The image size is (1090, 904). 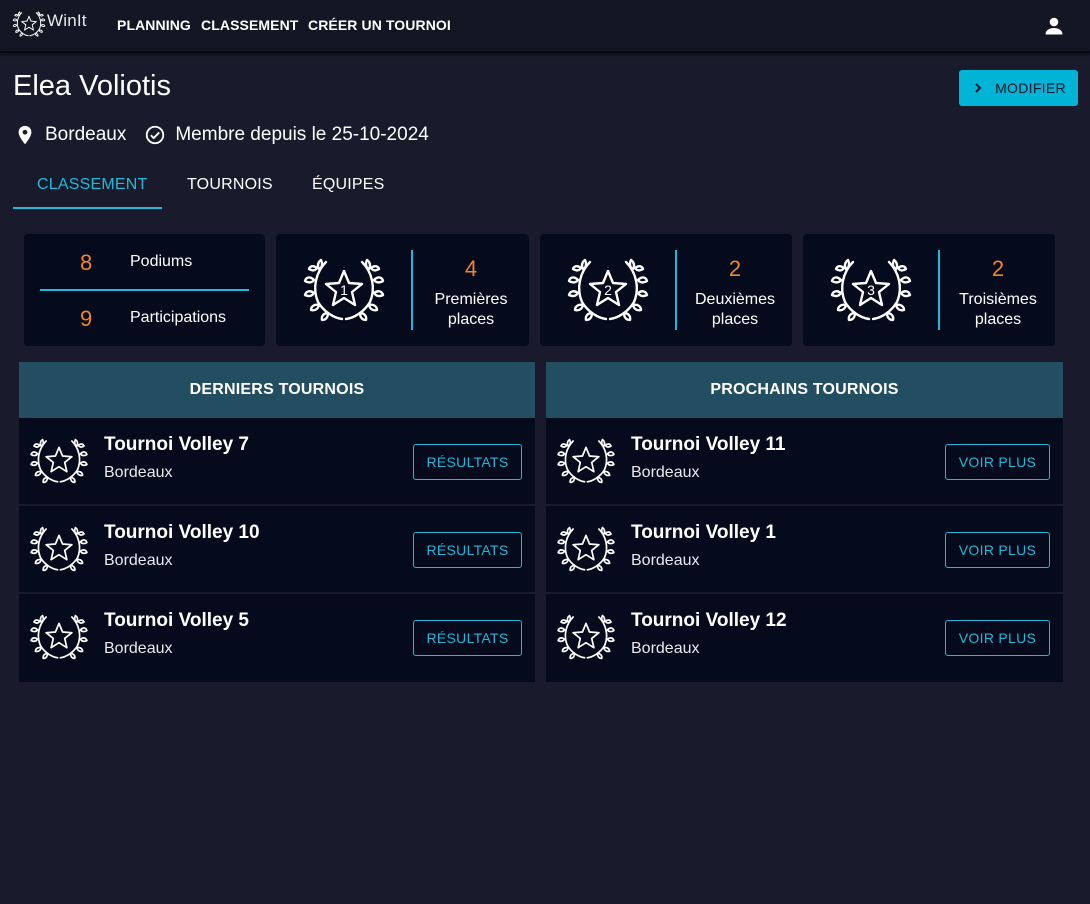 I want to click on second-places-label: Deuxièmes places, so click(x=735, y=310).